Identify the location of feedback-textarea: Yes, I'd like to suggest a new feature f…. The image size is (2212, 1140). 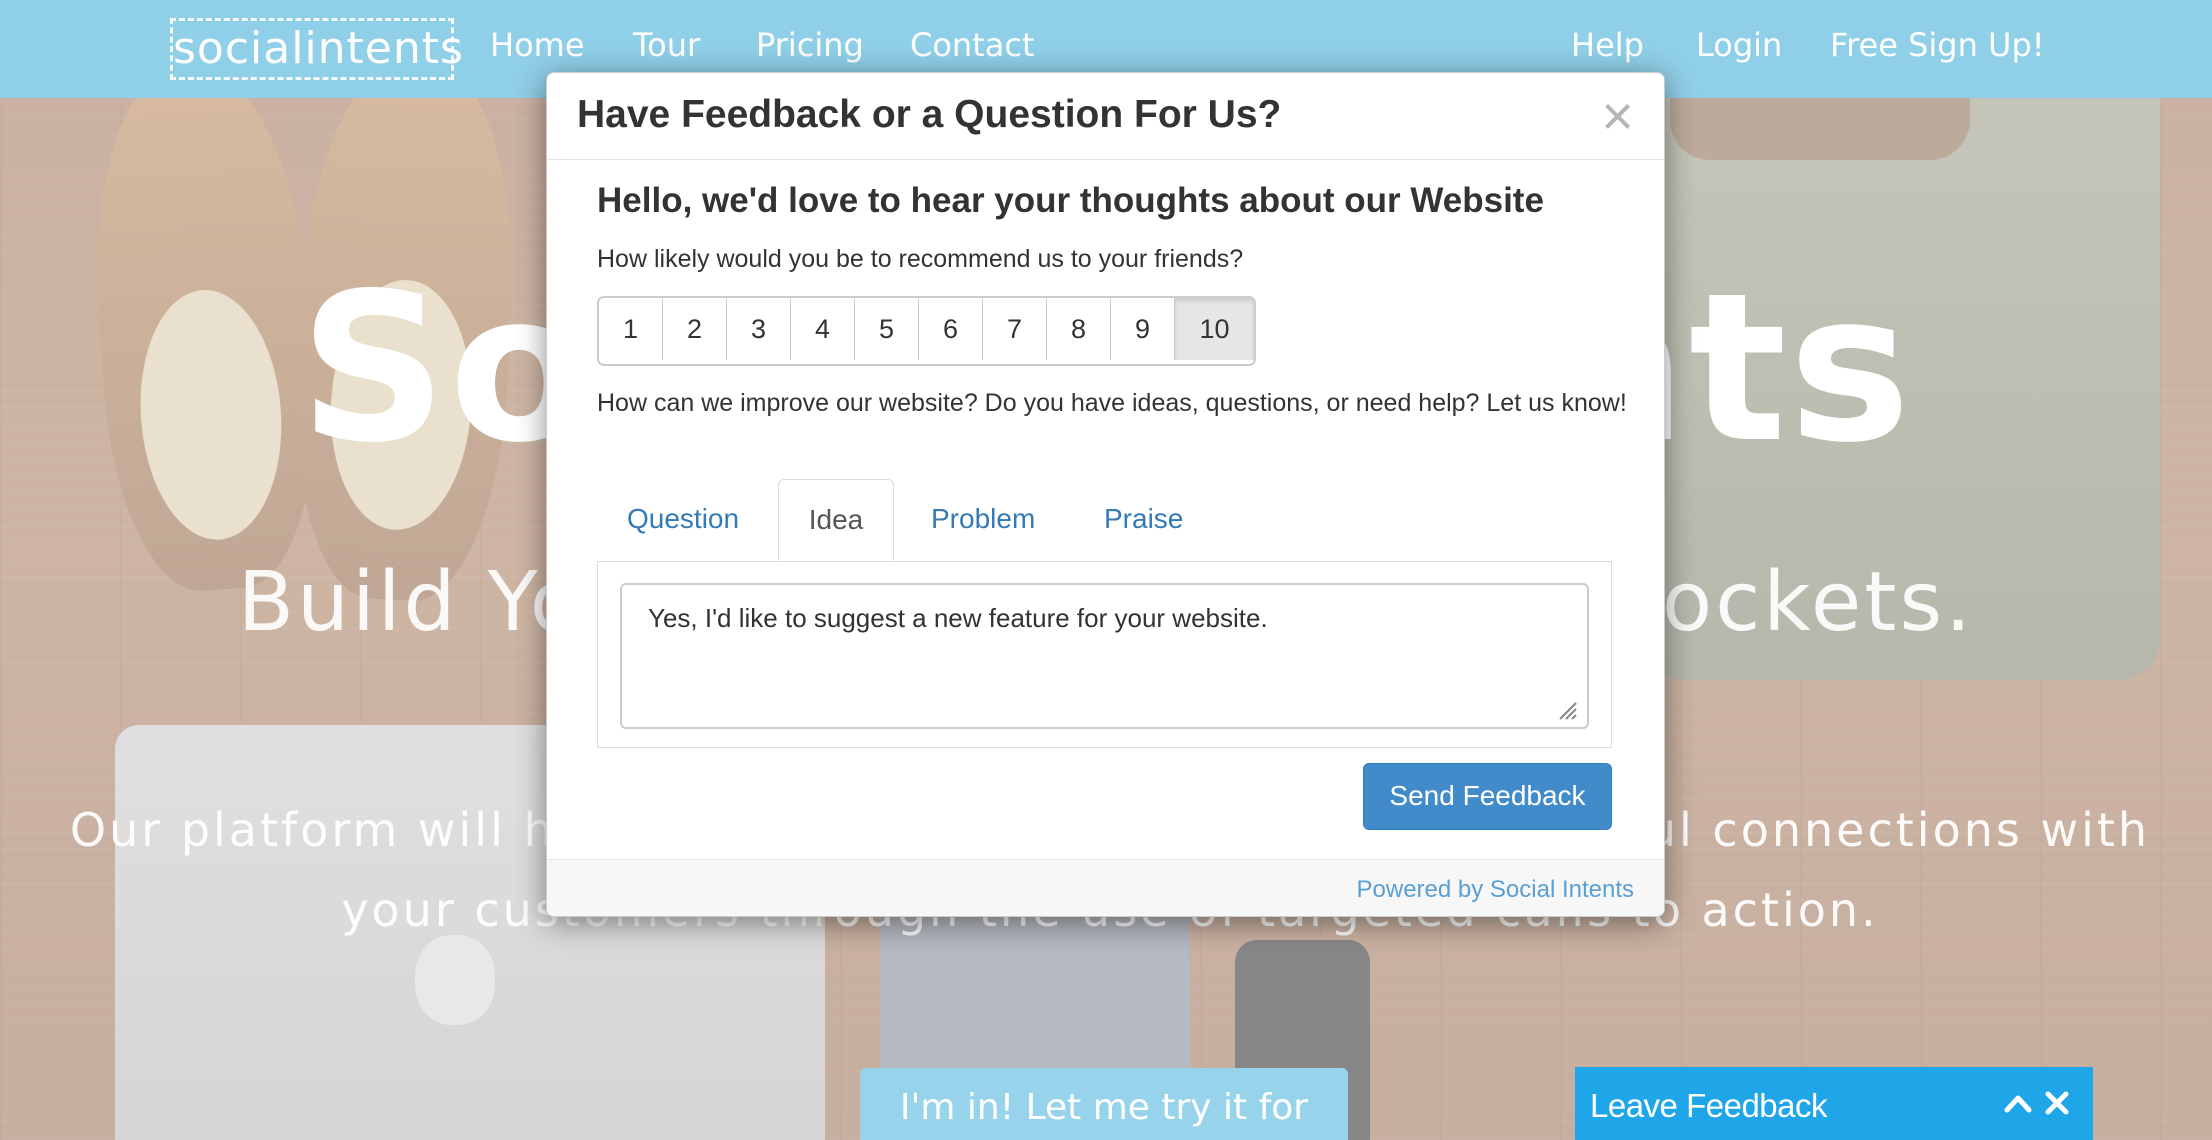
(1104, 656).